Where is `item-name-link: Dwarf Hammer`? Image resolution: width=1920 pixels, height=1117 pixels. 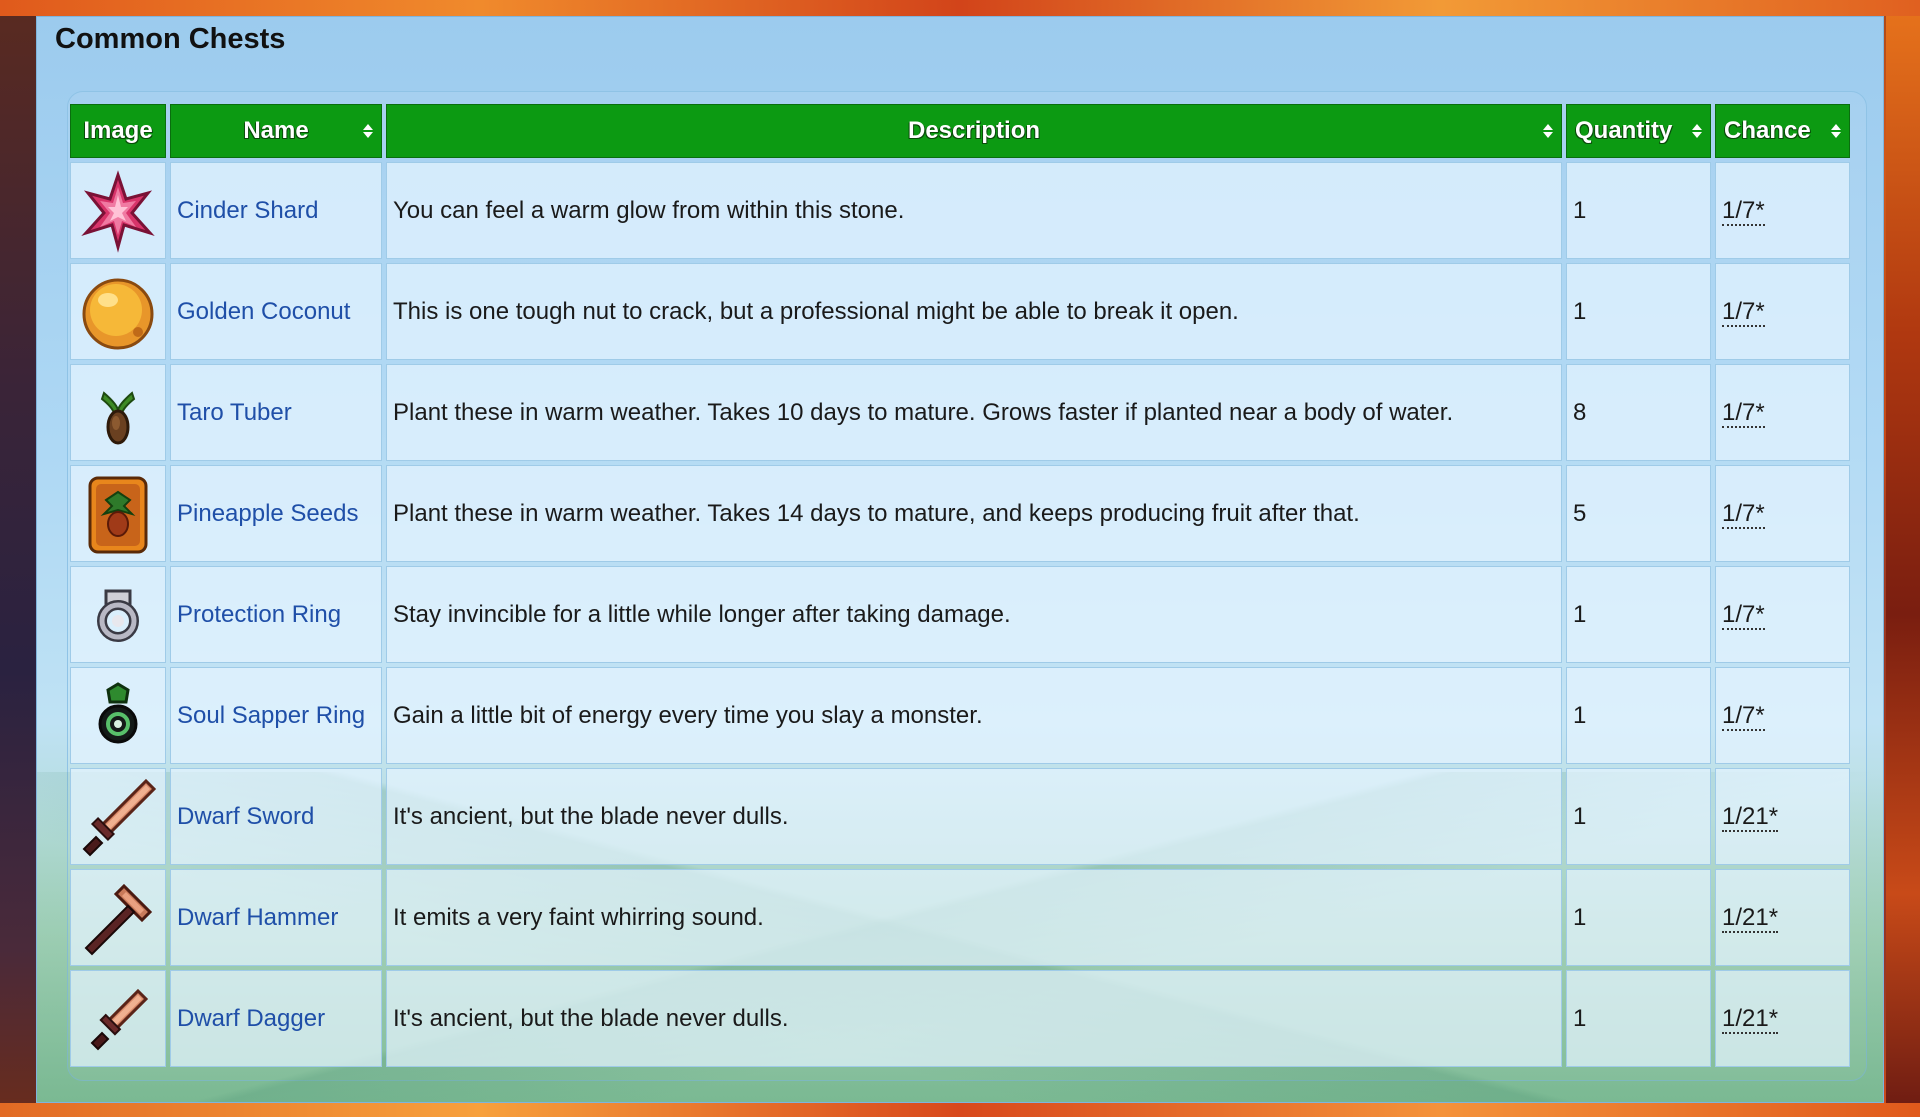
item-name-link: Dwarf Hammer is located at coordinates (276, 917).